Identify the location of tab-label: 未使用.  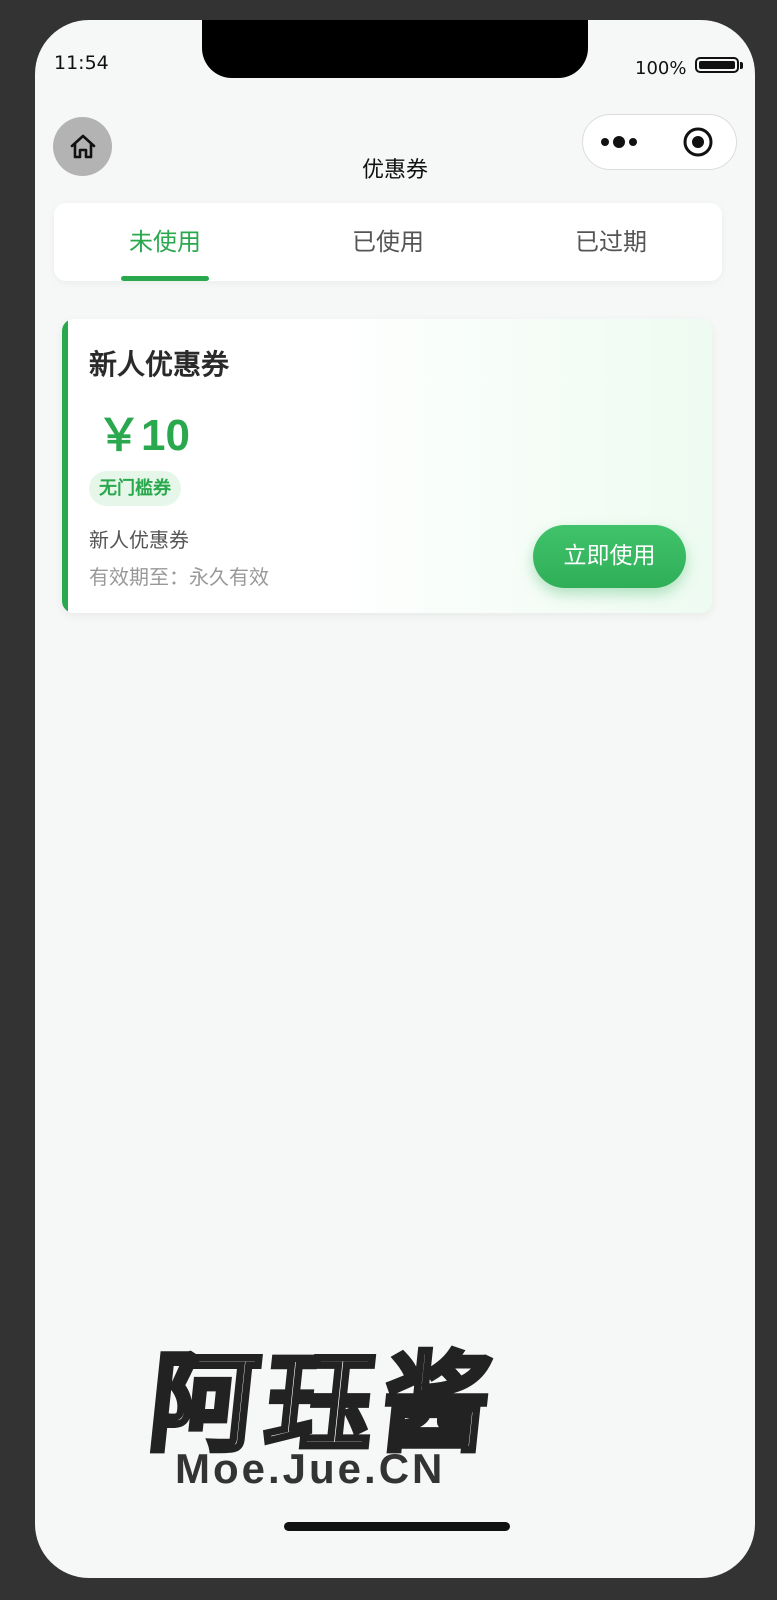
(165, 242).